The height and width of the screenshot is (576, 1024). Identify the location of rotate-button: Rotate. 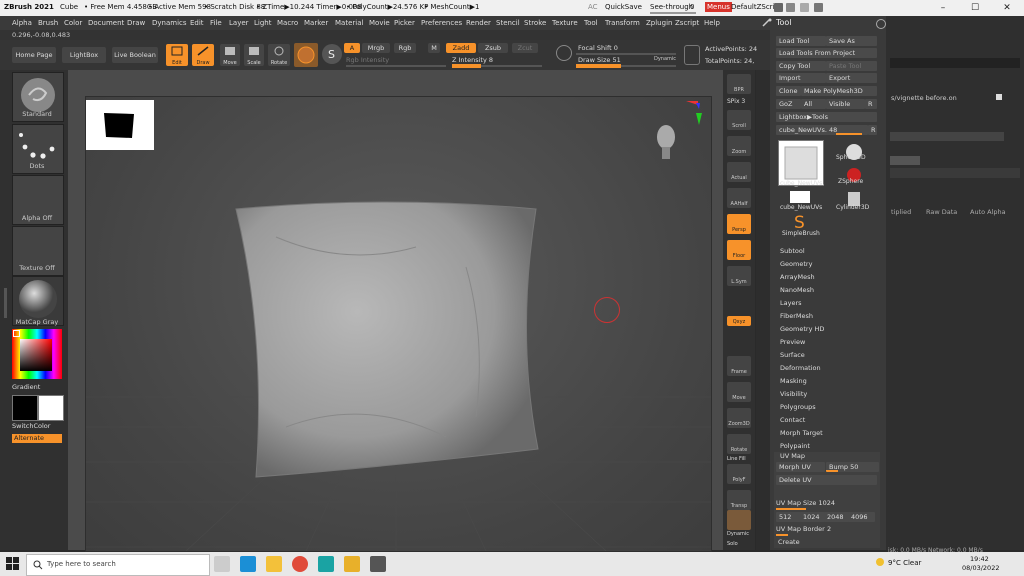
(279, 55).